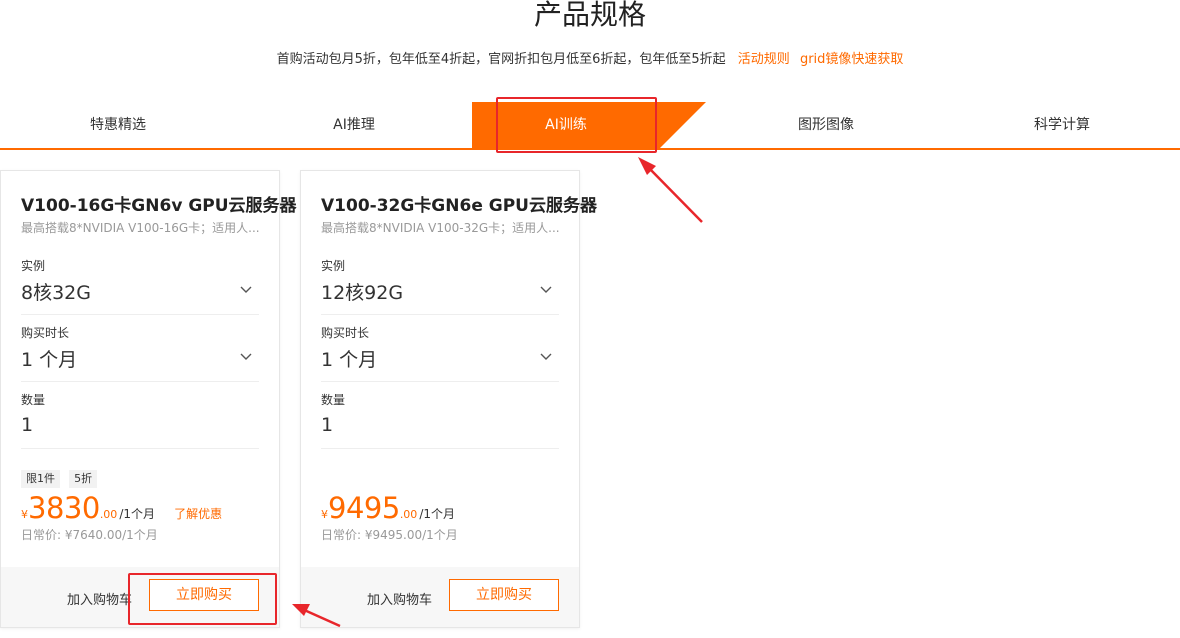 Image resolution: width=1180 pixels, height=638 pixels. Describe the element at coordinates (670, 190) in the screenshot. I see `arrow-to-tab-icon` at that location.